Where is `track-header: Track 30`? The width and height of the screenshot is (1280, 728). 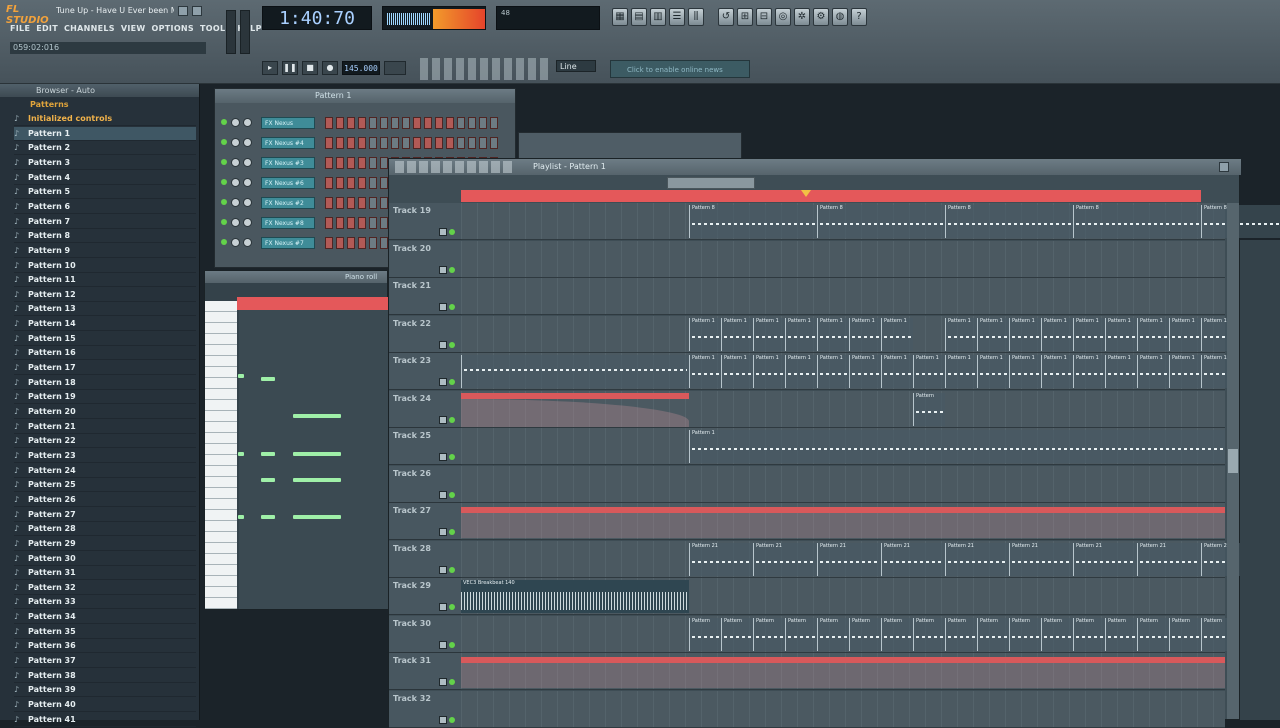 track-header: Track 30 is located at coordinates (425, 634).